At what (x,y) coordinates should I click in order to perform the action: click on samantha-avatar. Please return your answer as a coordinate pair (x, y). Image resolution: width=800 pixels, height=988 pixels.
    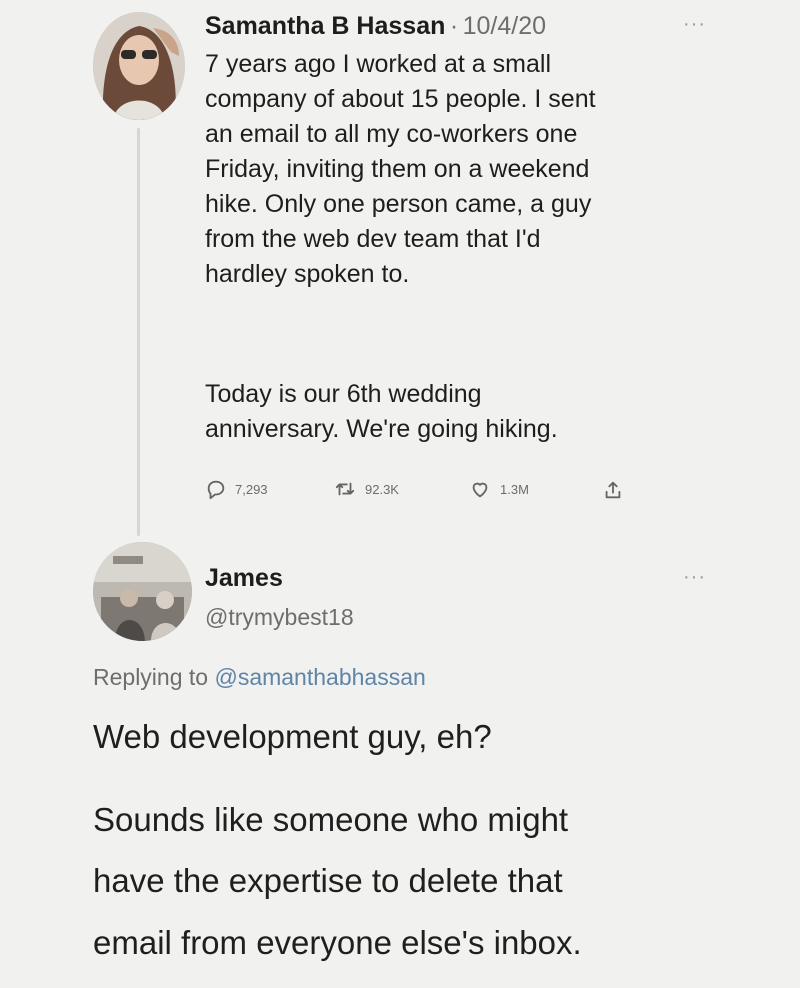
    Looking at the image, I should click on (139, 66).